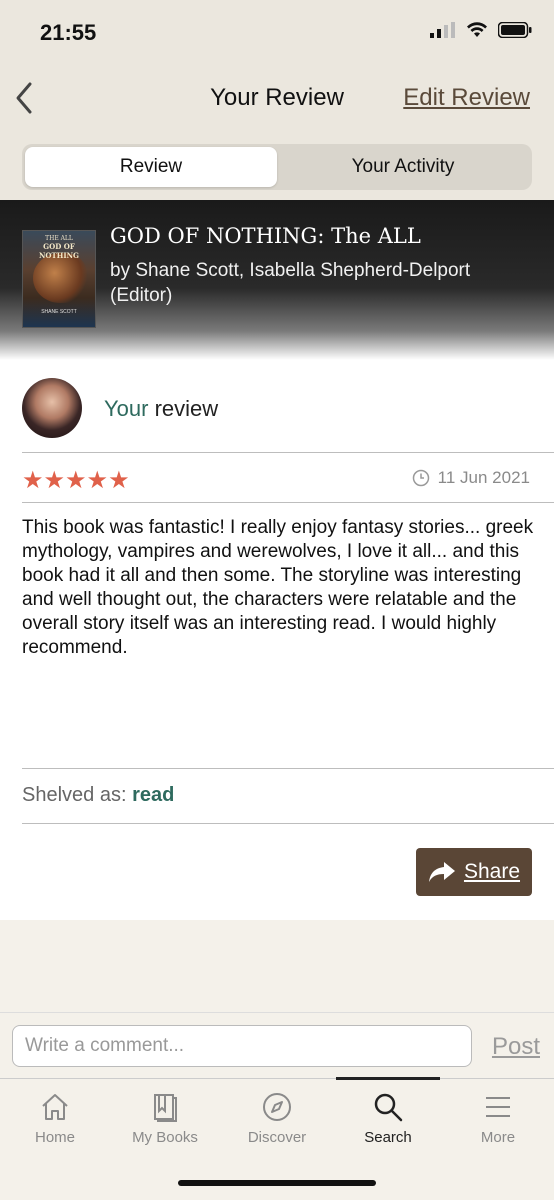 The height and width of the screenshot is (1200, 554). What do you see at coordinates (59, 238) in the screenshot?
I see `cover-top-text: THE ALL` at bounding box center [59, 238].